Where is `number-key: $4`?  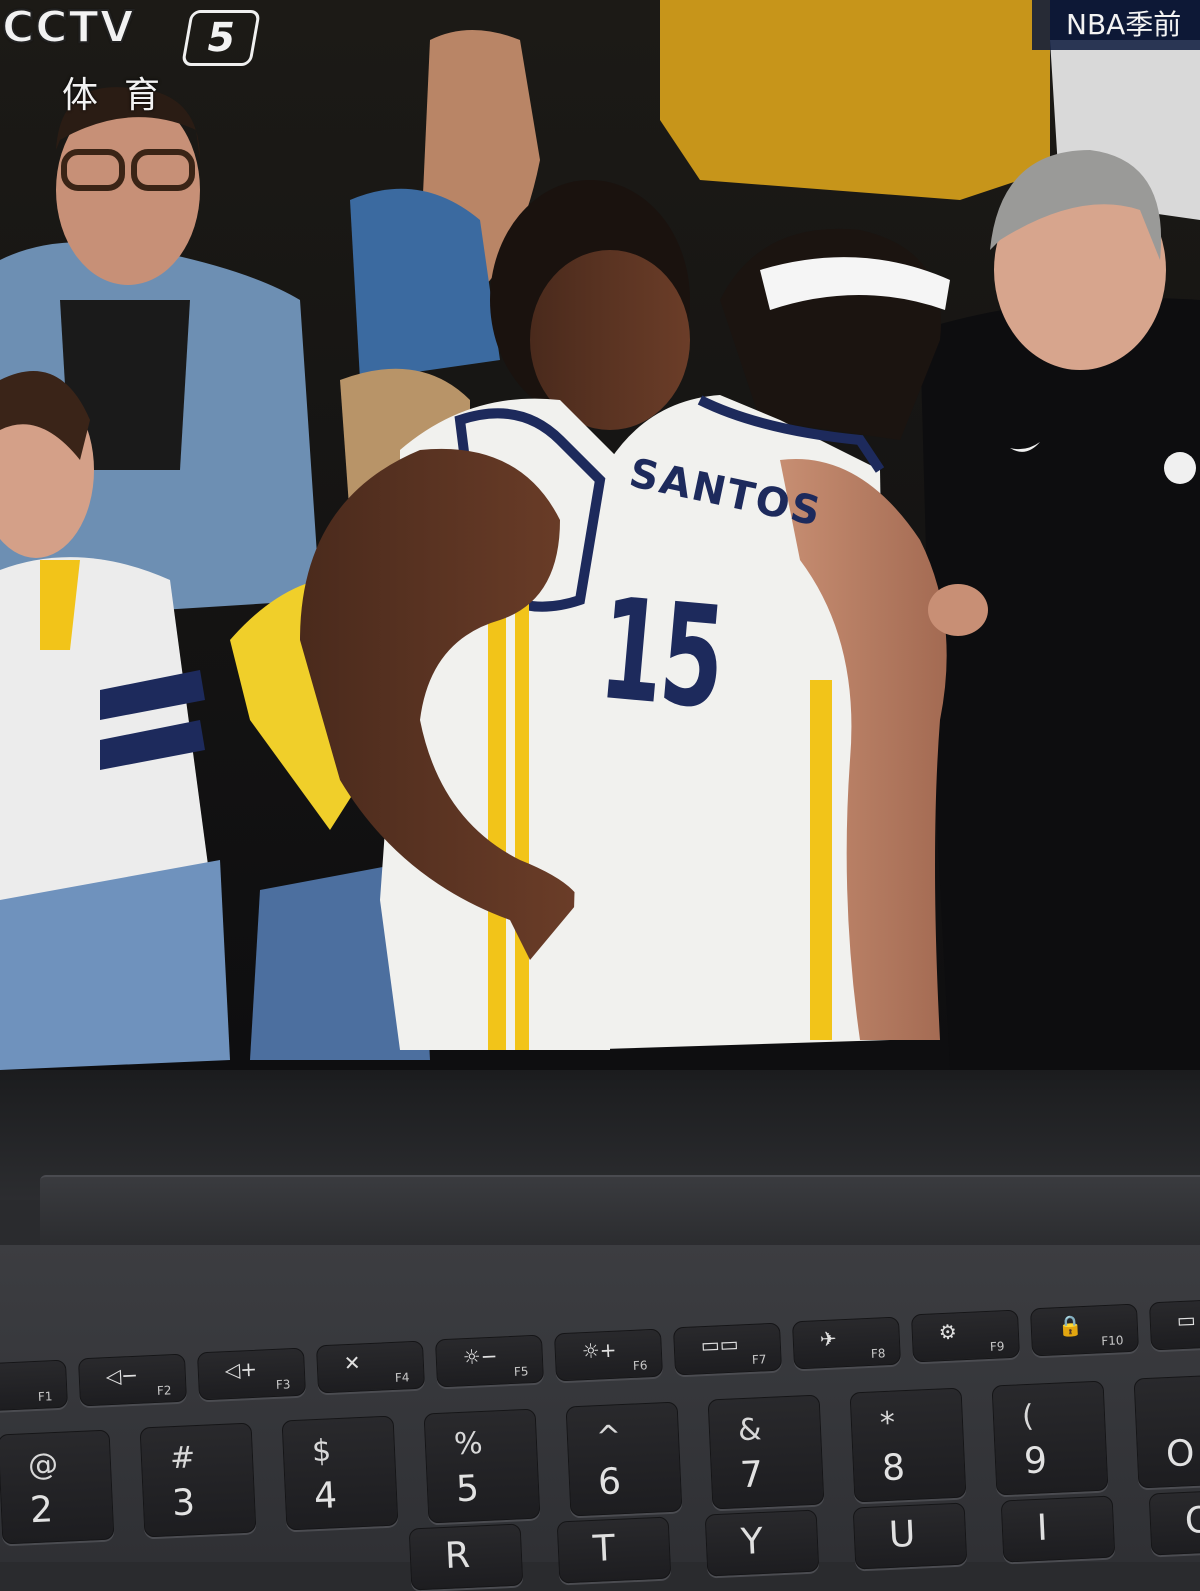 number-key: $4 is located at coordinates (340, 1473).